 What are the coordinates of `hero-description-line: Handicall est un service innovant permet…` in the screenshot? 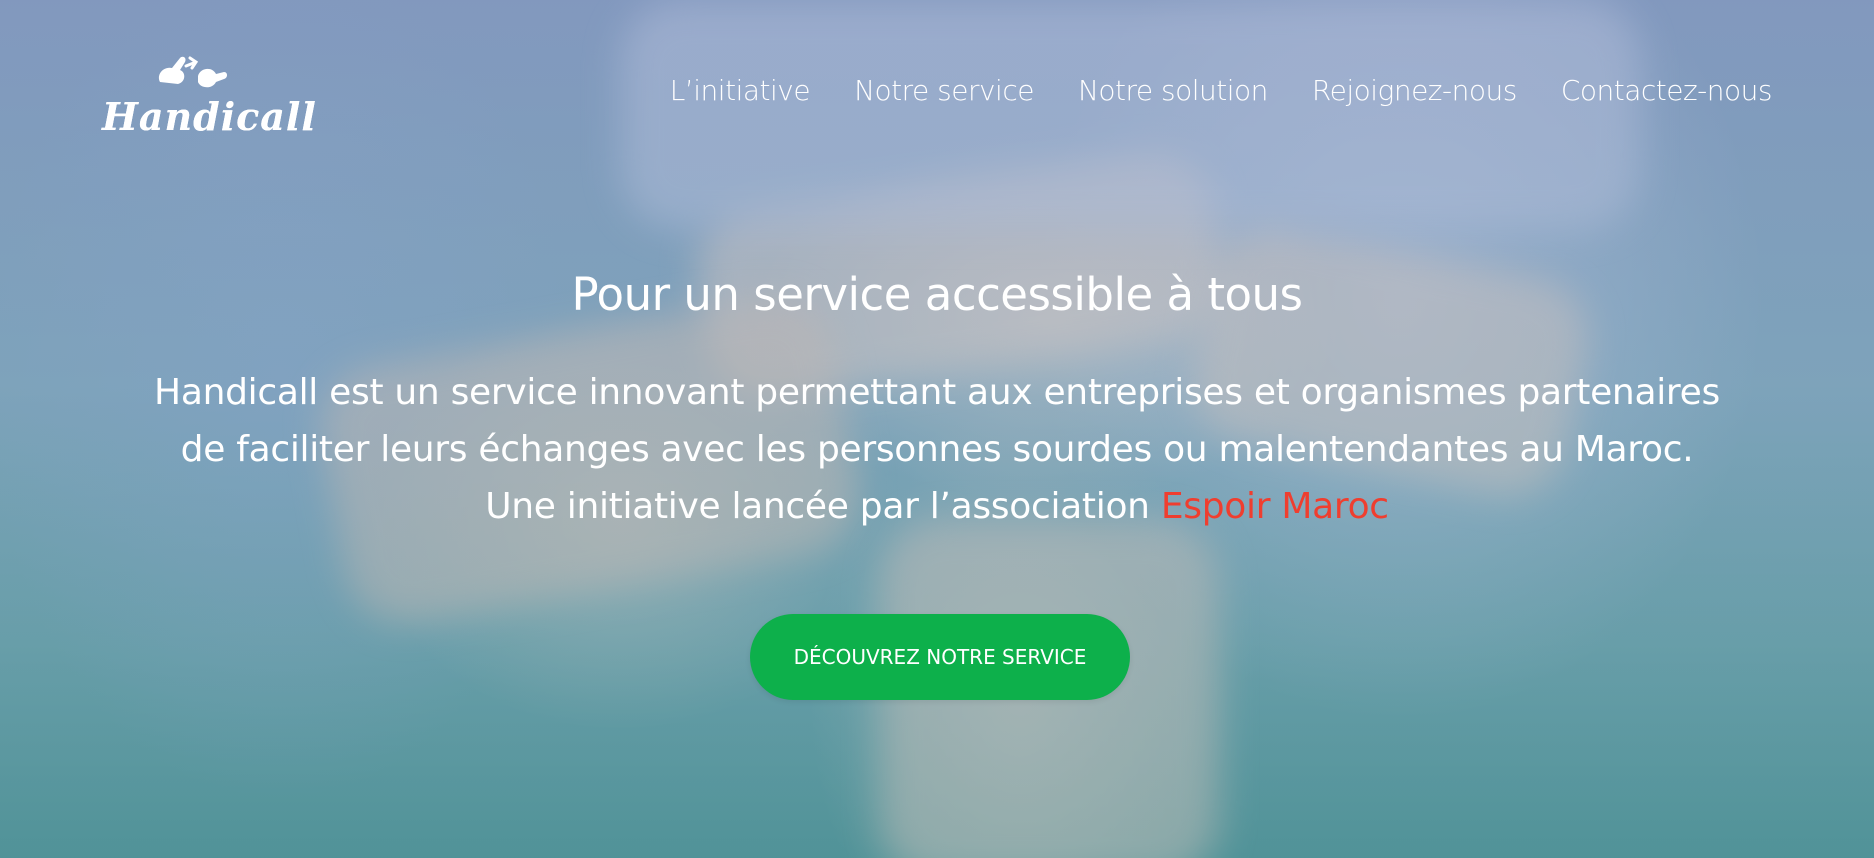 It's located at (937, 392).